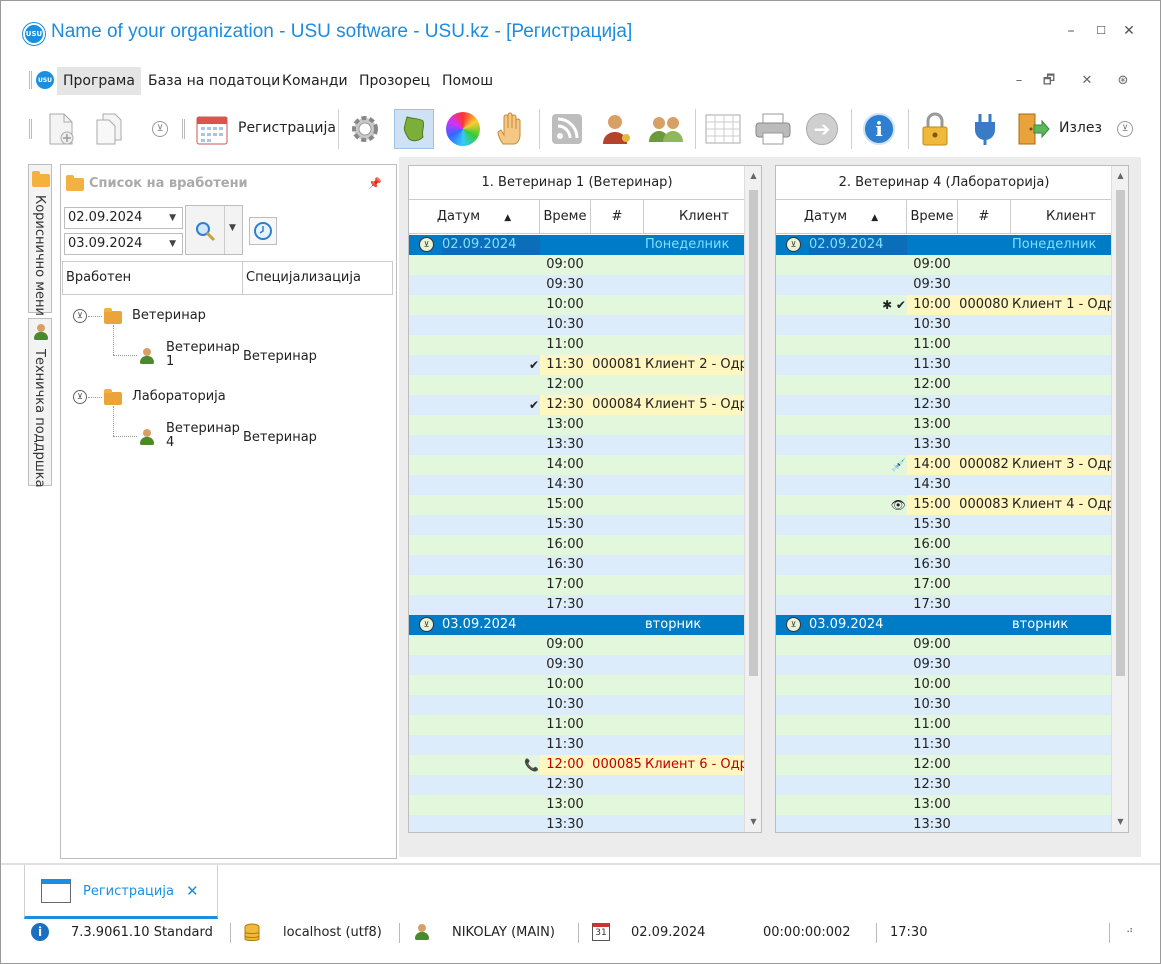  What do you see at coordinates (179, 396) in the screenshot?
I see `group-laboratory: Лабораторија` at bounding box center [179, 396].